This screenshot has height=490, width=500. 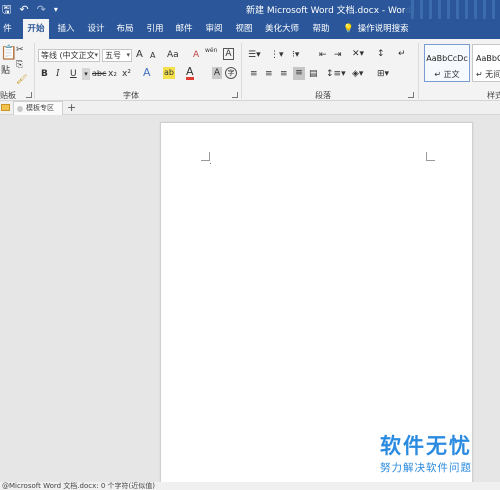 What do you see at coordinates (313, 74) in the screenshot?
I see `distribute-icon: ▤` at bounding box center [313, 74].